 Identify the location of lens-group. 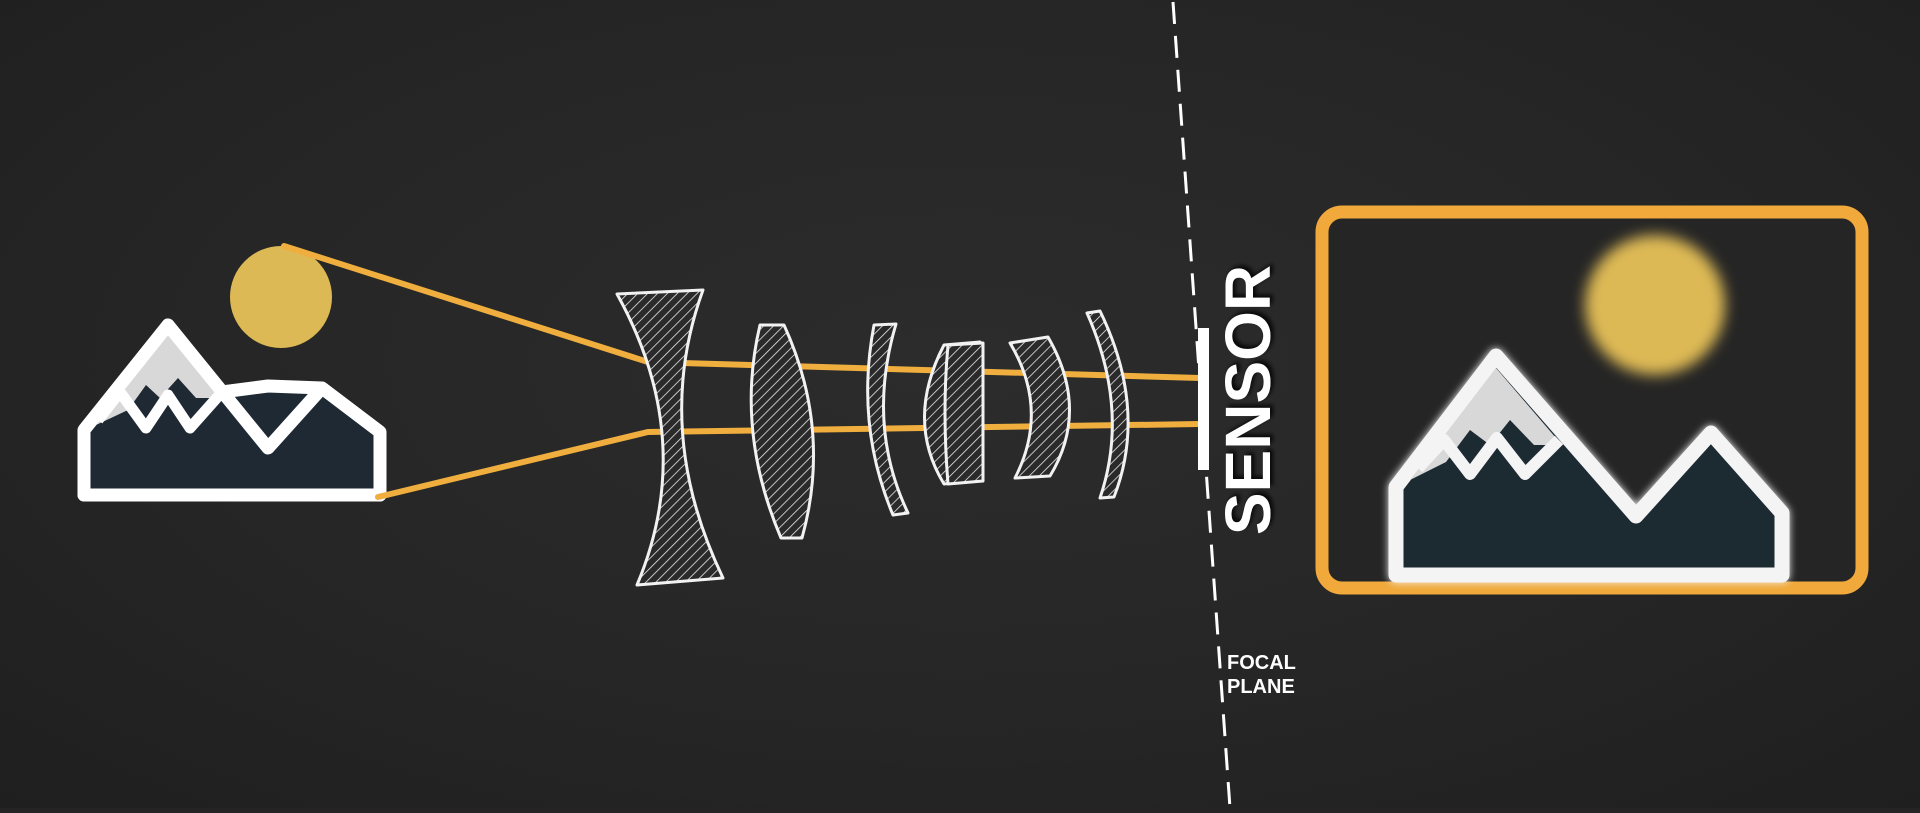
(872, 437).